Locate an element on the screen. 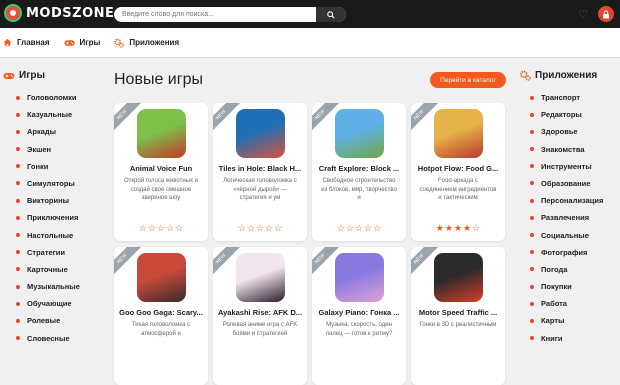  nav-apps: Приложения is located at coordinates (146, 43).